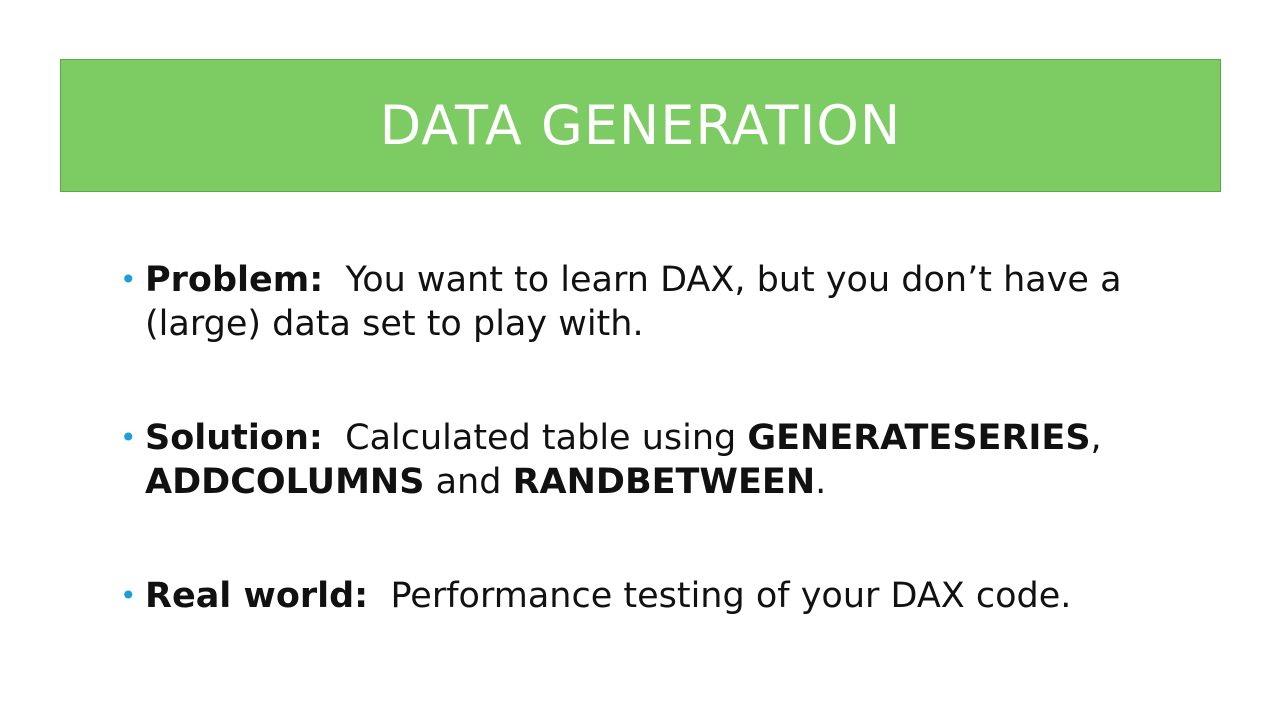 Image resolution: width=1280 pixels, height=720 pixels. What do you see at coordinates (468, 482) in the screenshot?
I see `bullet-solution-and: and` at bounding box center [468, 482].